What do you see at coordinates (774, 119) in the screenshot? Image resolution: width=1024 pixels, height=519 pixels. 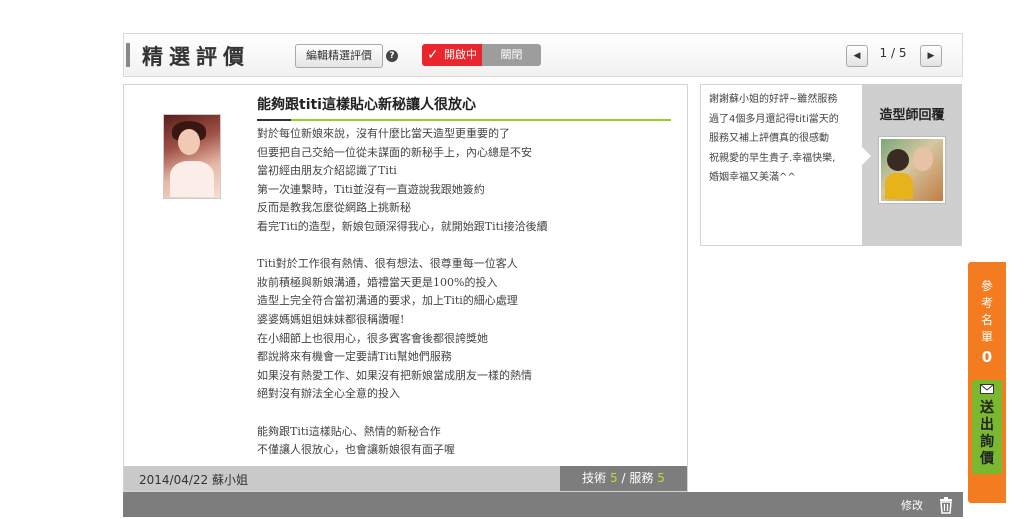 I see `reply-line: 過了4個多月還記得titi當天的` at bounding box center [774, 119].